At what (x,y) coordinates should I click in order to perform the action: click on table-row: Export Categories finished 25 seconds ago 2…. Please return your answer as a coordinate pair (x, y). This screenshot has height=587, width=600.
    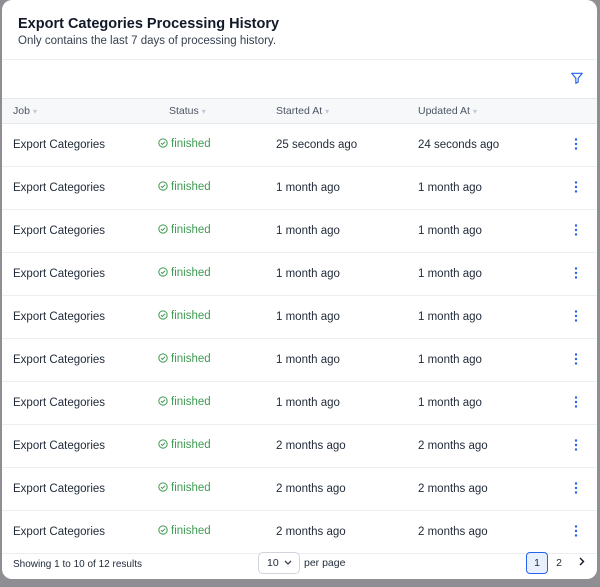
    Looking at the image, I should click on (299, 145).